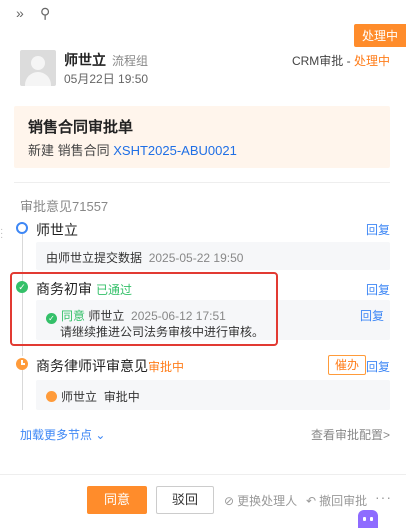 Image resolution: width=406 pixels, height=528 pixels. Describe the element at coordinates (121, 397) in the screenshot. I see `detail-status: 审批中` at that location.